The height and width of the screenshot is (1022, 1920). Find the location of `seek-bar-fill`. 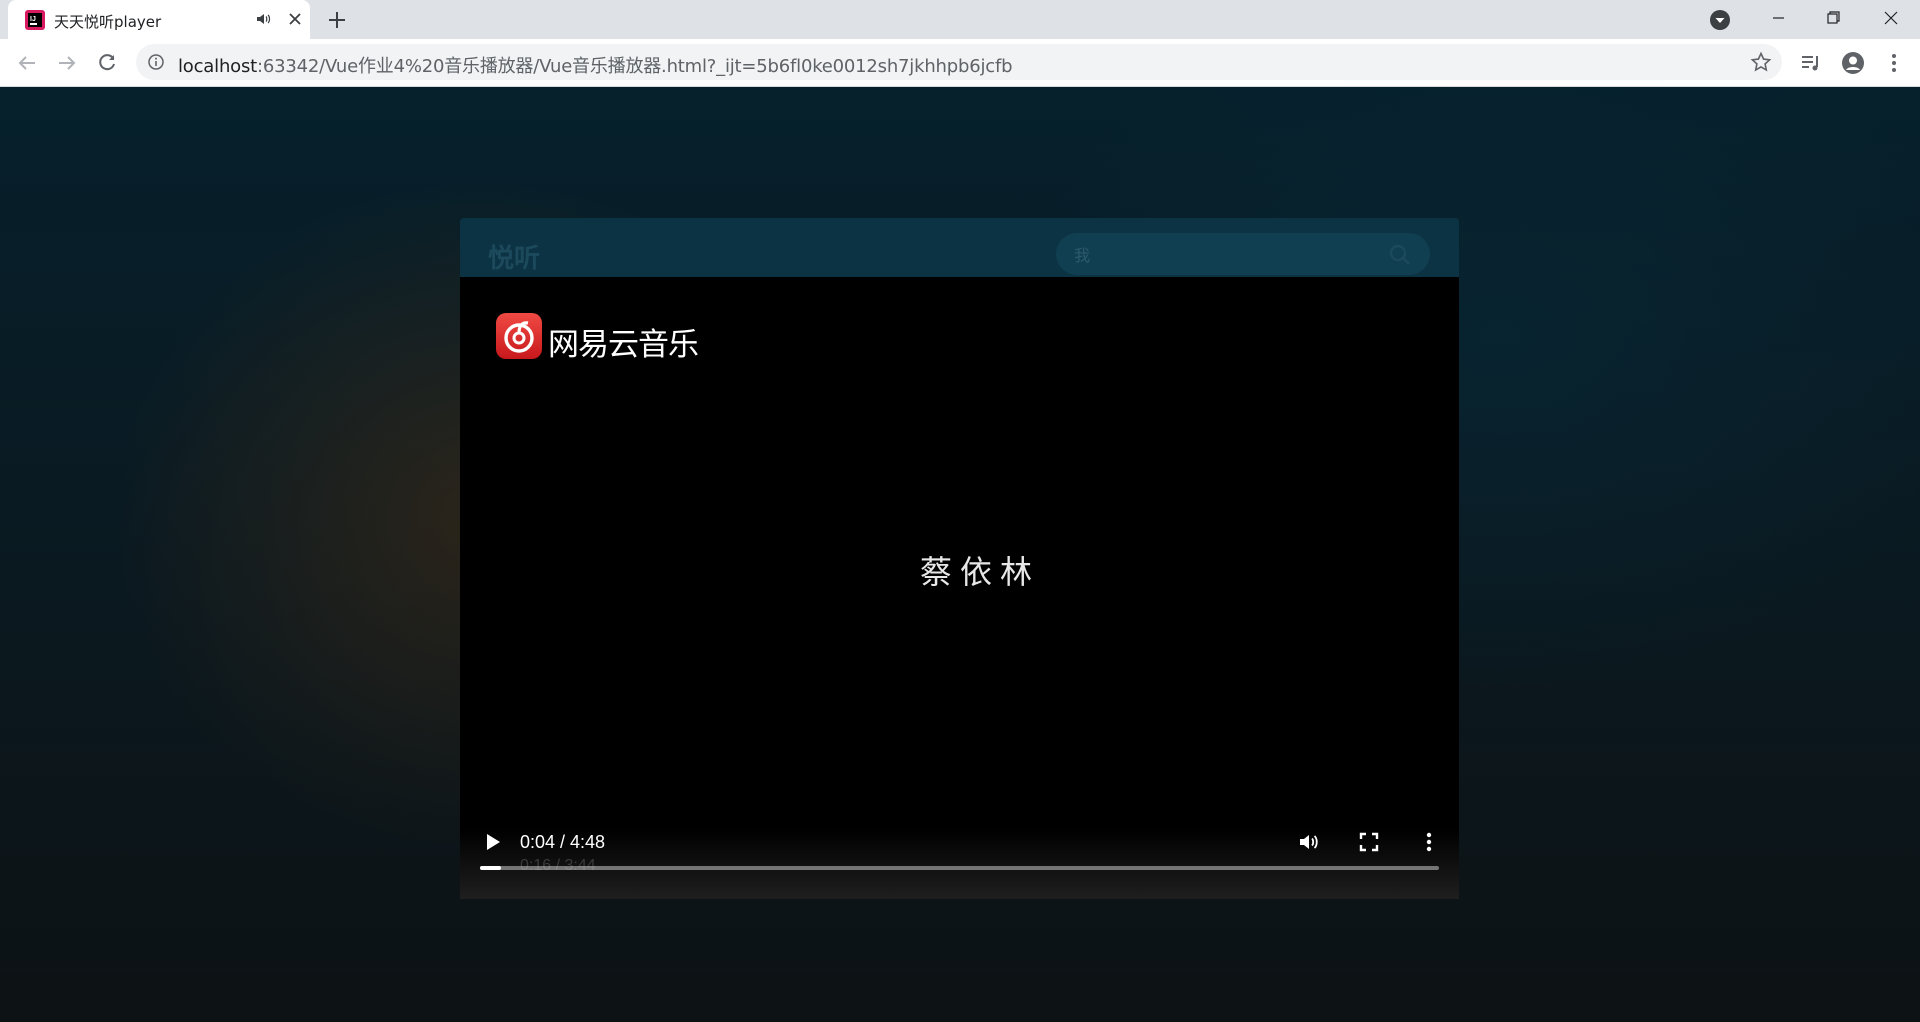

seek-bar-fill is located at coordinates (491, 868).